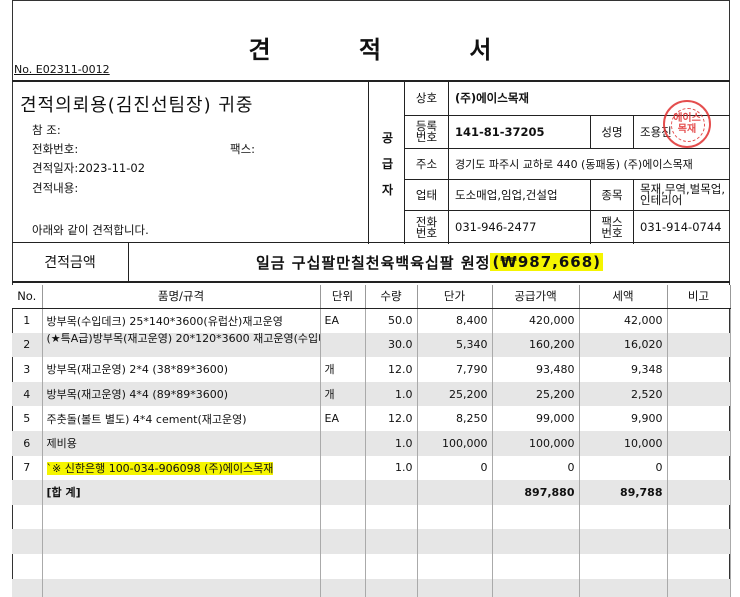  I want to click on row-no: 4, so click(27, 394).